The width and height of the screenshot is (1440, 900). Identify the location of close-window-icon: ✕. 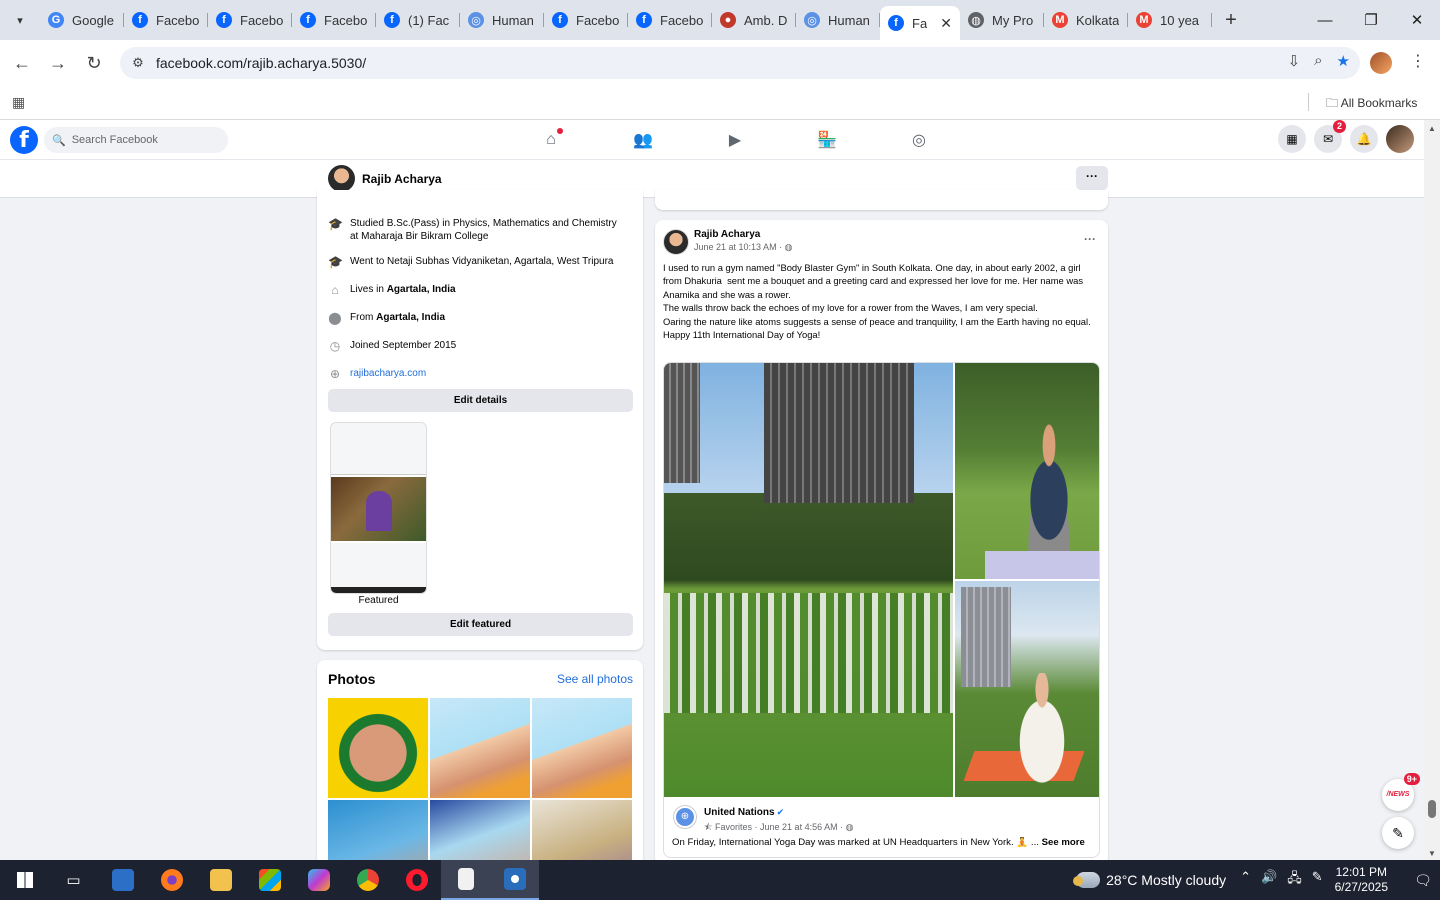
(1417, 20).